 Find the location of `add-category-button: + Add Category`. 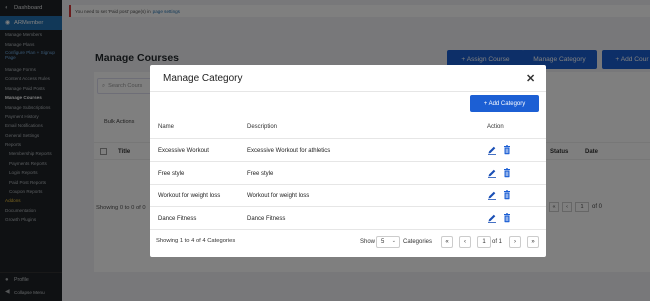

add-category-button: + Add Category is located at coordinates (504, 103).